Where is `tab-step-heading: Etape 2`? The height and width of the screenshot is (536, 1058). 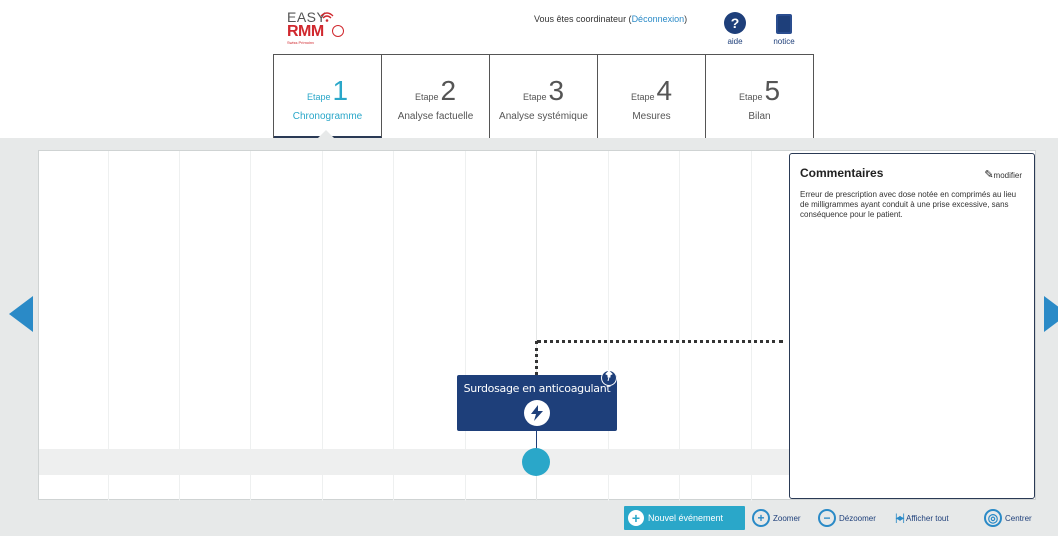 tab-step-heading: Etape 2 is located at coordinates (435, 90).